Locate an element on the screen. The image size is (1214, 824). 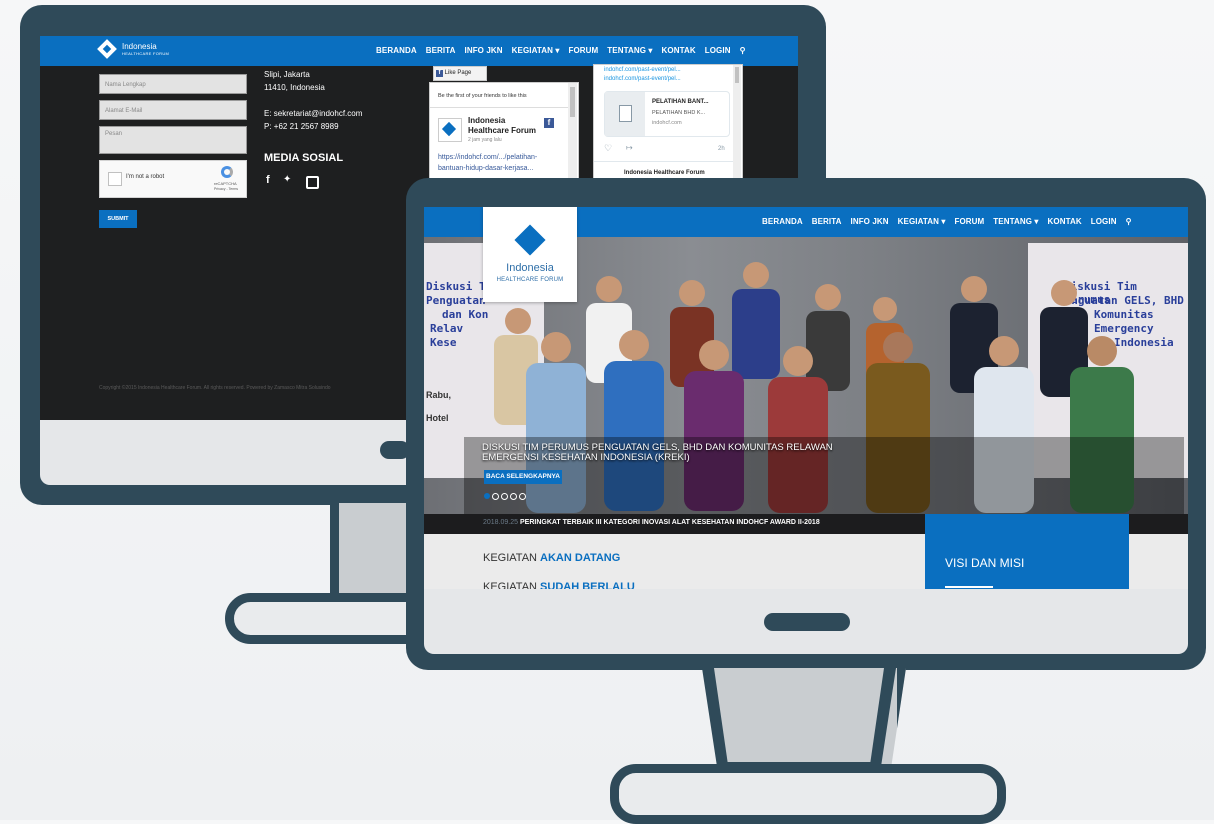
front-logo: Indonesia HEALTHCARE FORUM is located at coordinates (530, 254).